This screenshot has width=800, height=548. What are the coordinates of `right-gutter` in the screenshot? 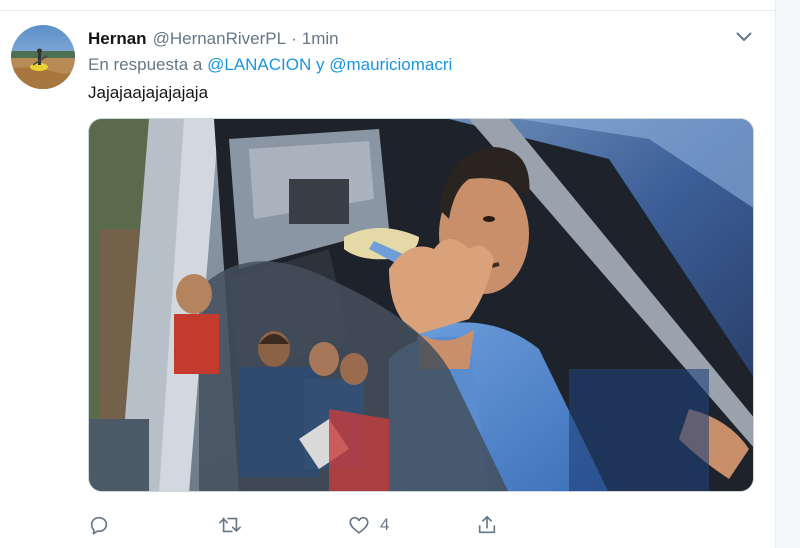 It's located at (788, 274).